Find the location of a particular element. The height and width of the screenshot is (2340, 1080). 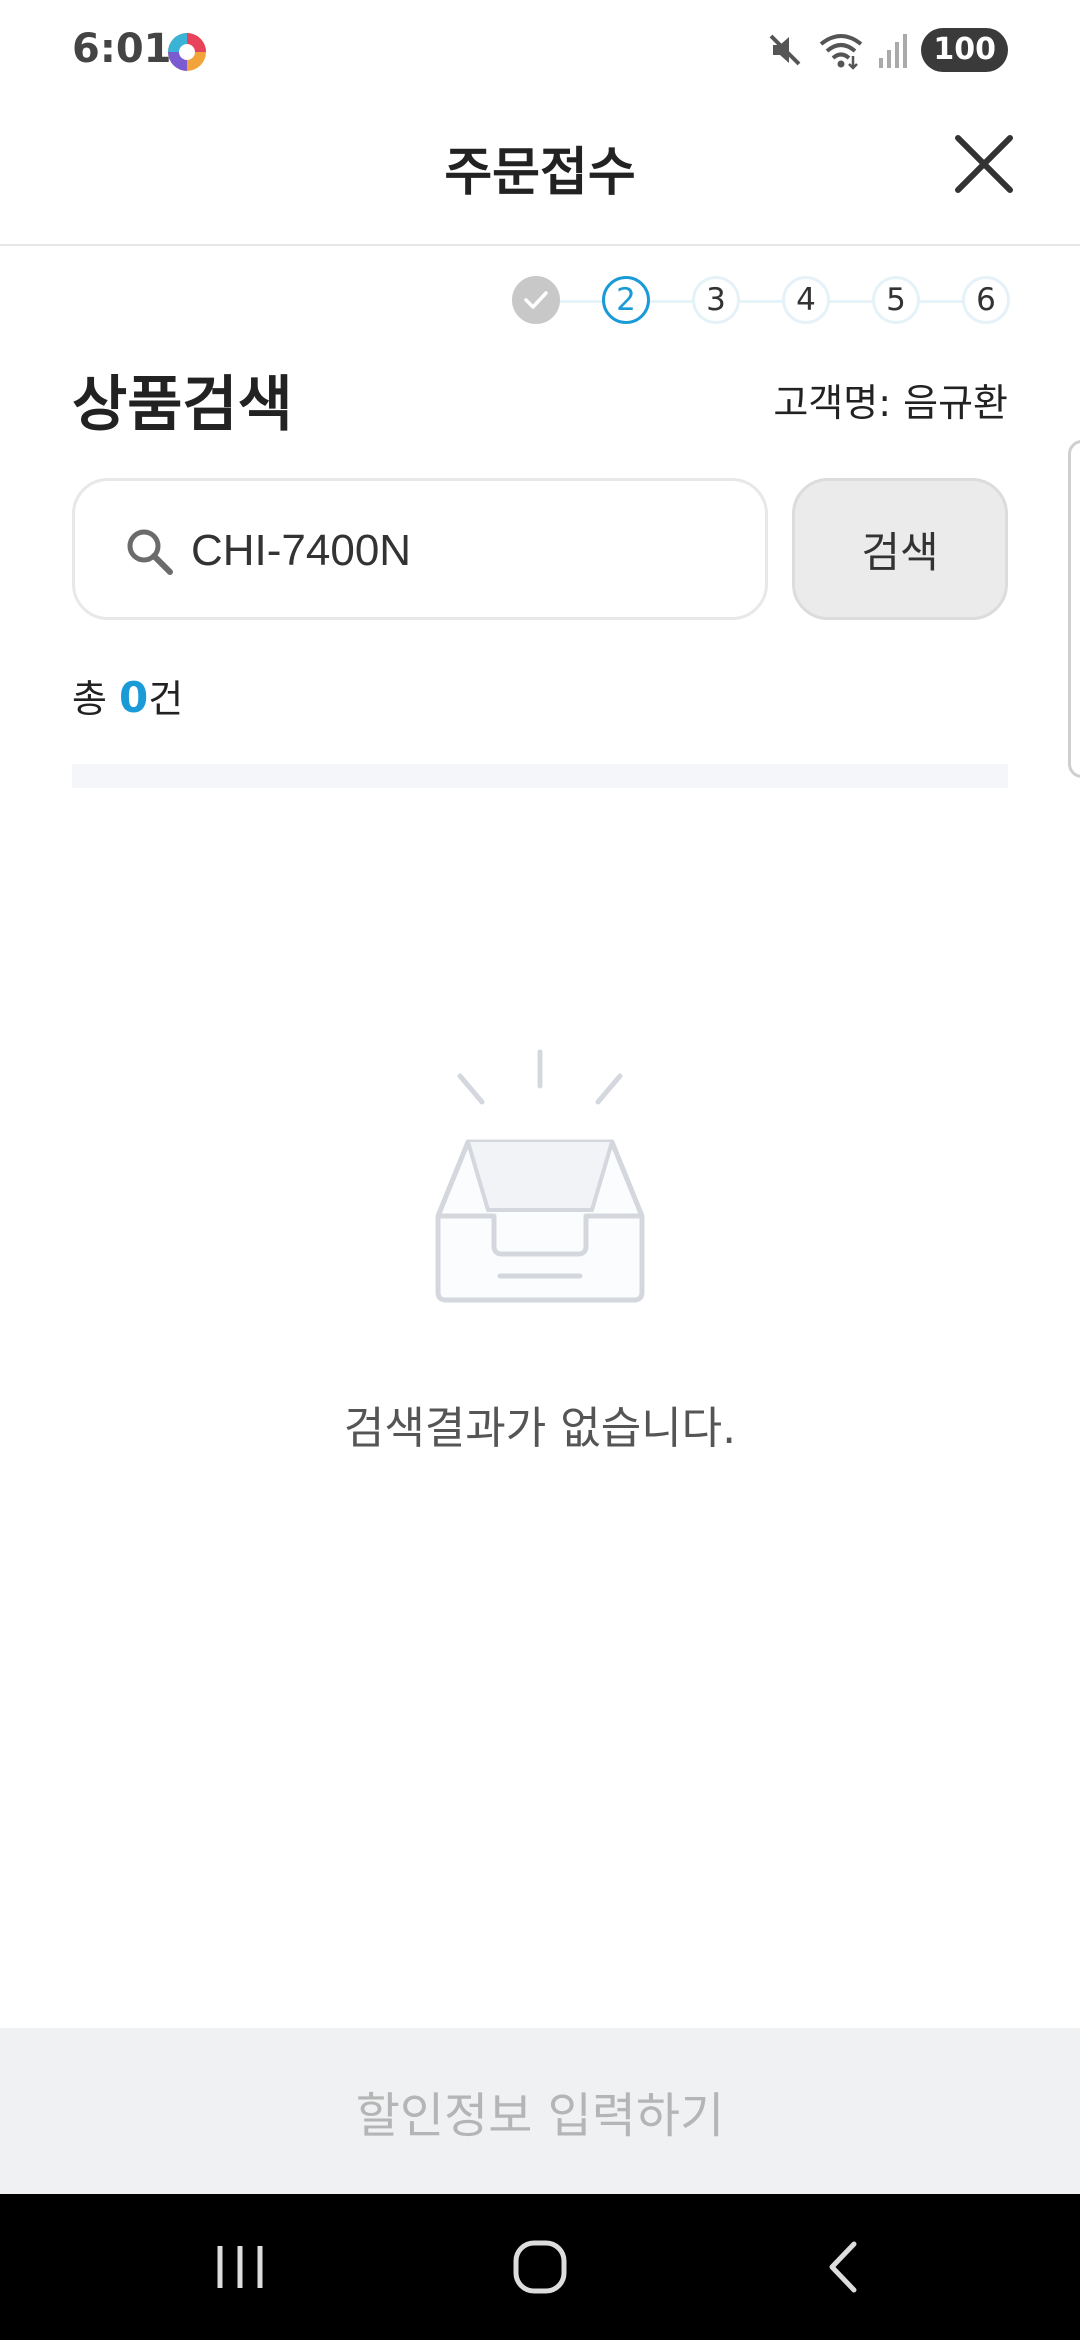

empty-inbox-icon is located at coordinates (540, 1176).